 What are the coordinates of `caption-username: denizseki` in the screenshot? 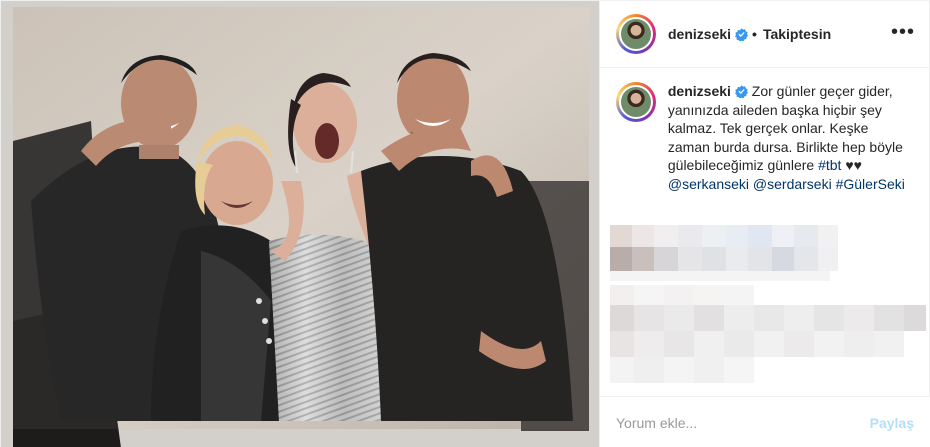 It's located at (699, 91).